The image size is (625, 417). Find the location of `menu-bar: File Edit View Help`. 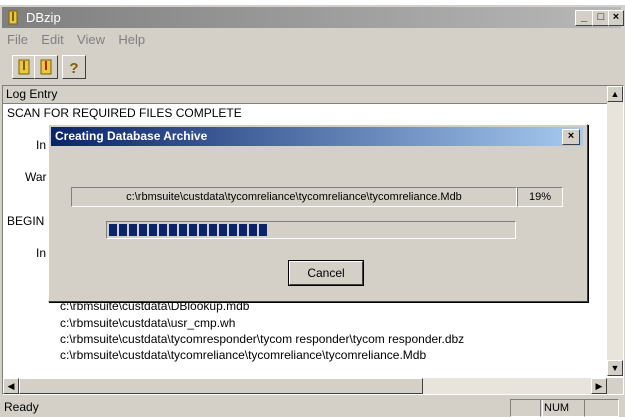

menu-bar: File Edit View Help is located at coordinates (76, 40).